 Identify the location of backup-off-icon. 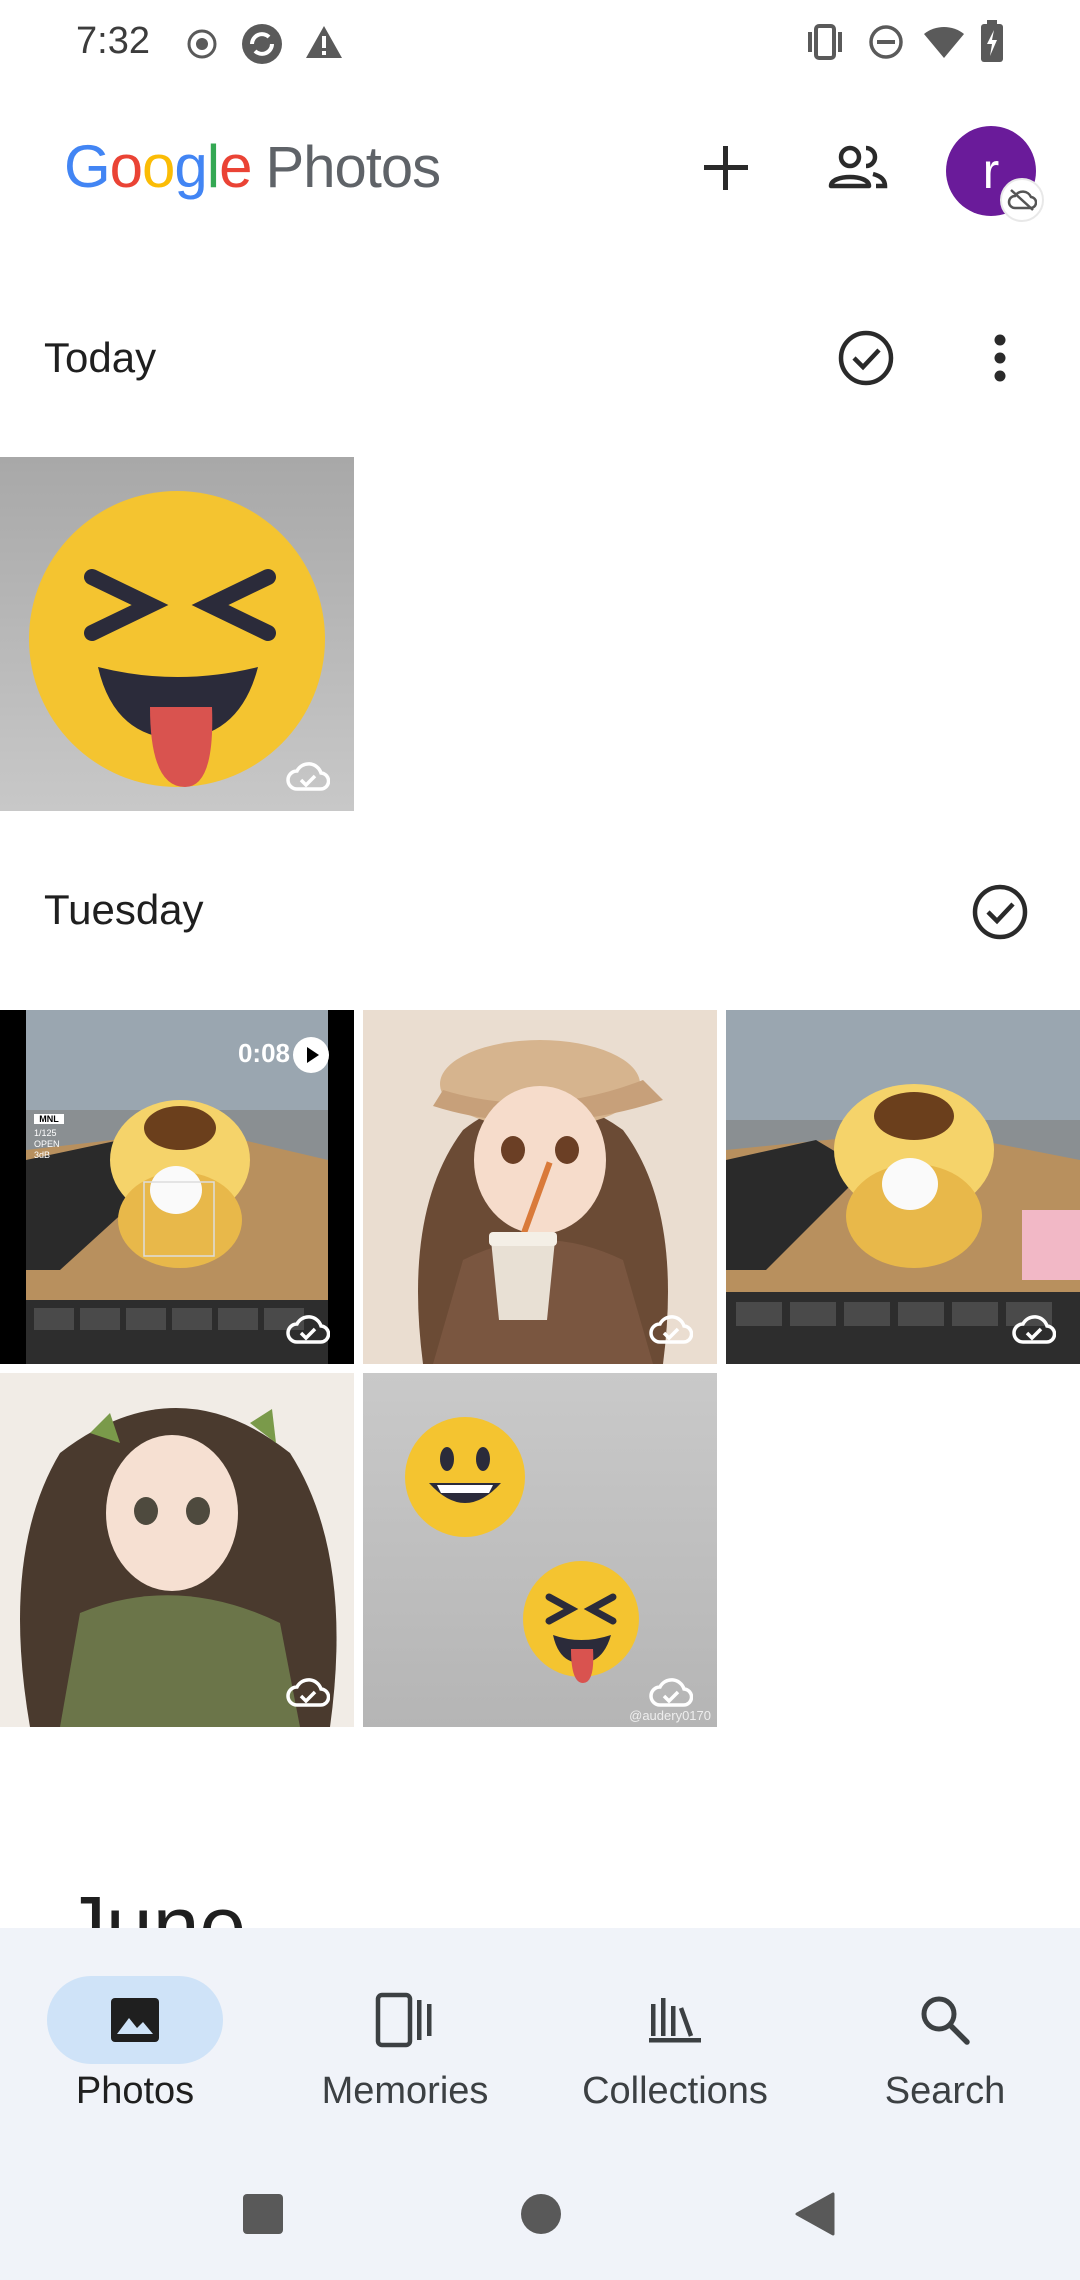
(1022, 200).